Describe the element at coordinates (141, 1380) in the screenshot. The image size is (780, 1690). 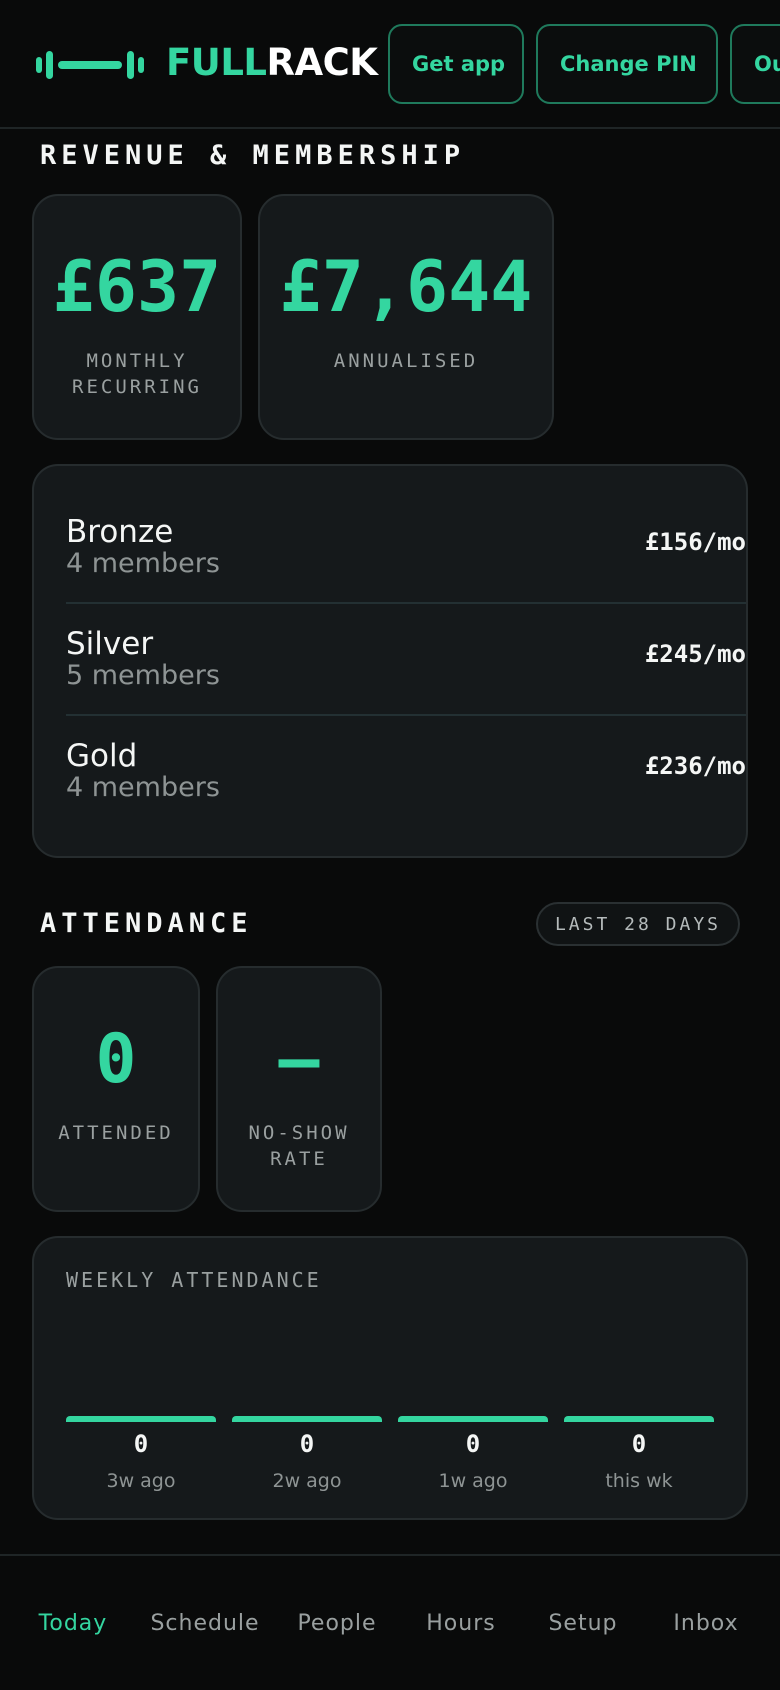
I see `chart-column: 0 3w ago` at that location.